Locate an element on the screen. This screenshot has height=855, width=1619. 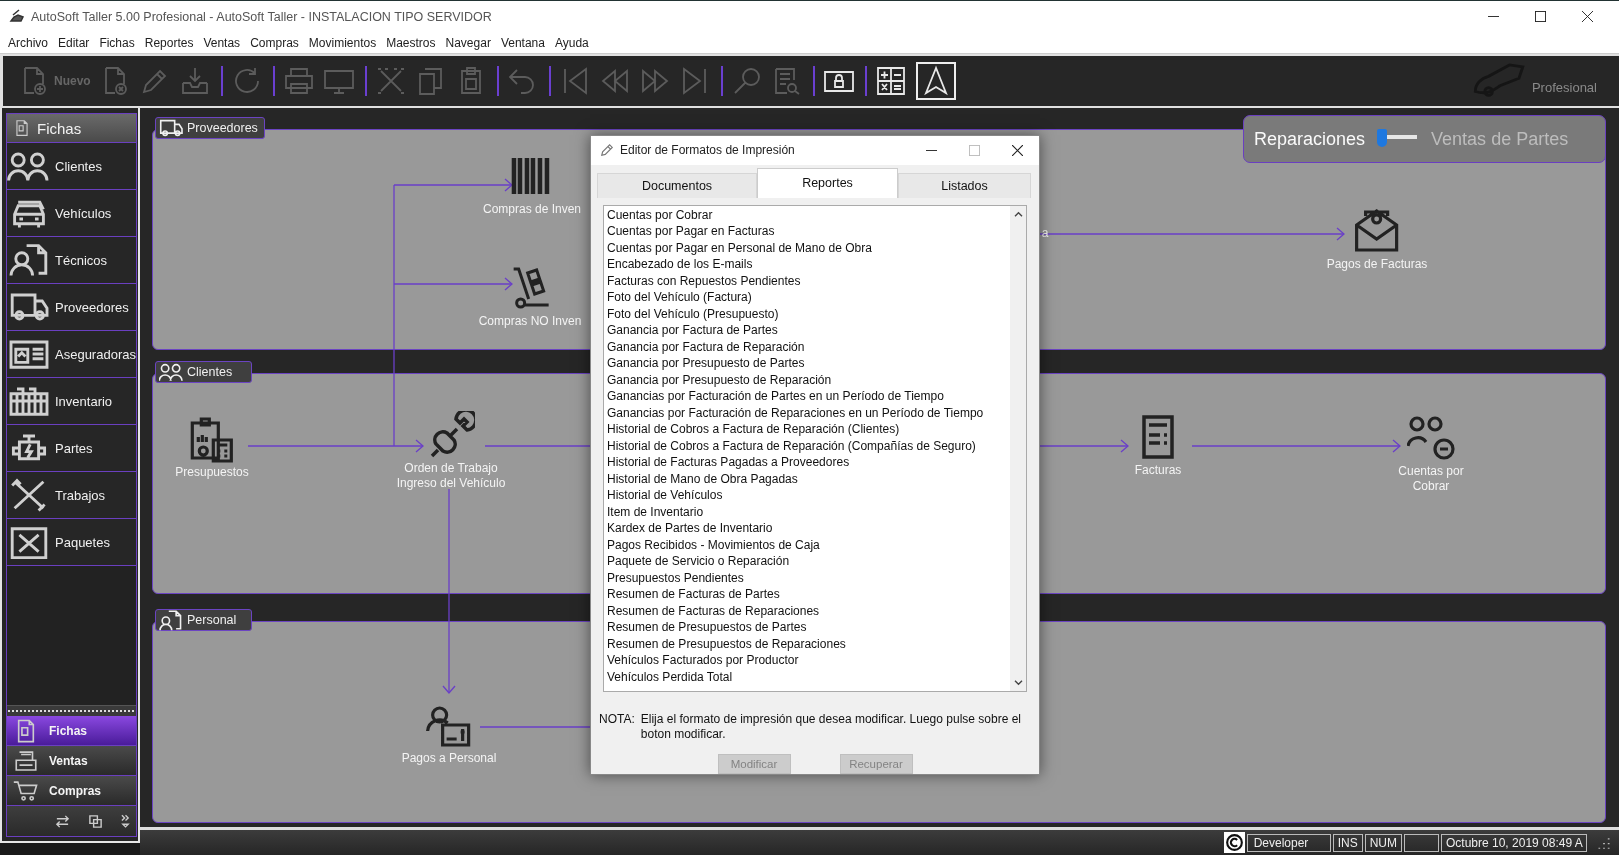
navigation-icon is located at coordinates (935, 81).